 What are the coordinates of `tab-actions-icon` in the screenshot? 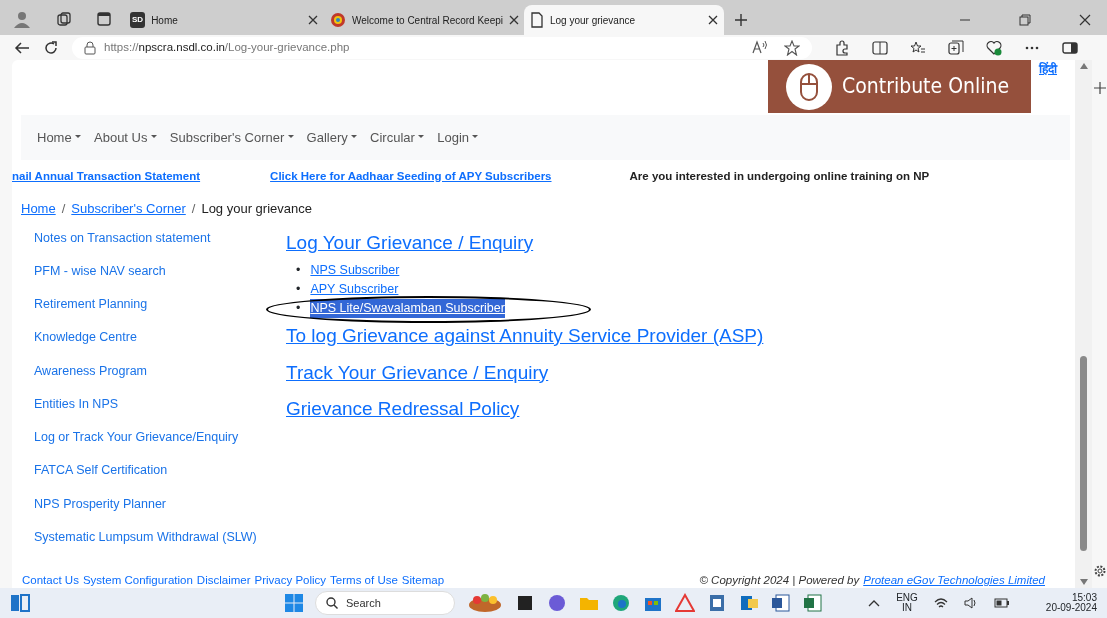 It's located at (104, 19).